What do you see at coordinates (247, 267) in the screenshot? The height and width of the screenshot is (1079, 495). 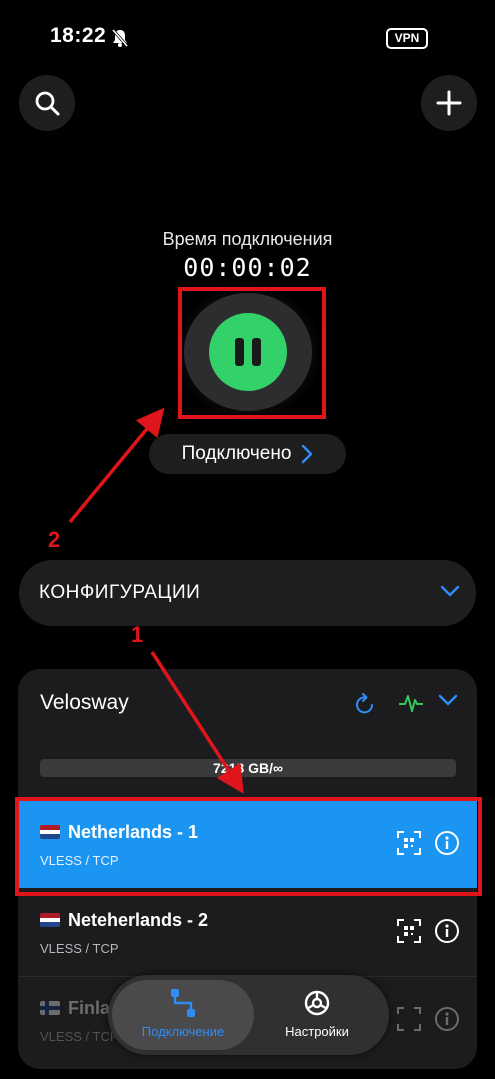 I see `connection-time-value: 00:00:02` at bounding box center [247, 267].